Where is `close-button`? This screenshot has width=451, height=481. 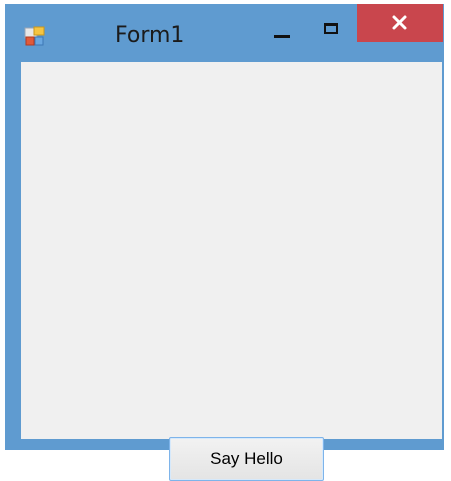 close-button is located at coordinates (400, 23).